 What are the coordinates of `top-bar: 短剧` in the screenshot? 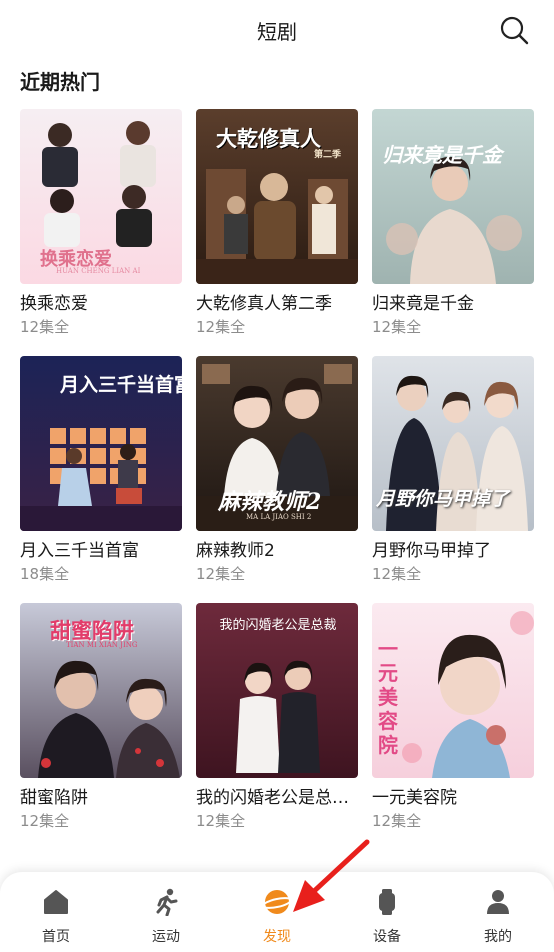 It's located at (277, 30).